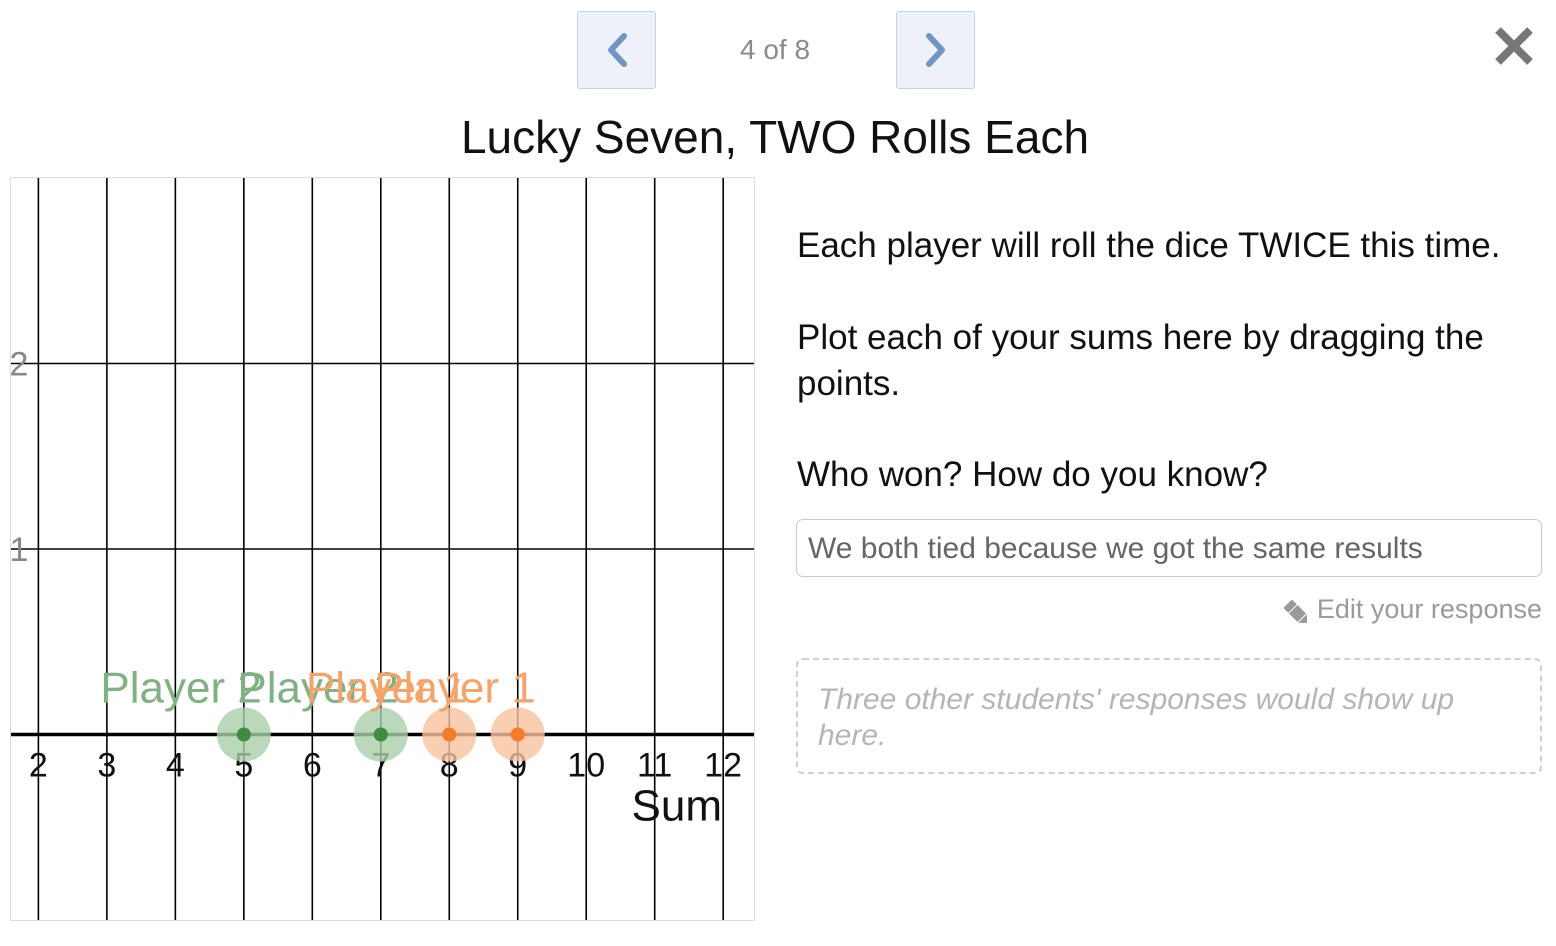 This screenshot has width=1556, height=946. I want to click on x-axis-label: Sum, so click(677, 806).